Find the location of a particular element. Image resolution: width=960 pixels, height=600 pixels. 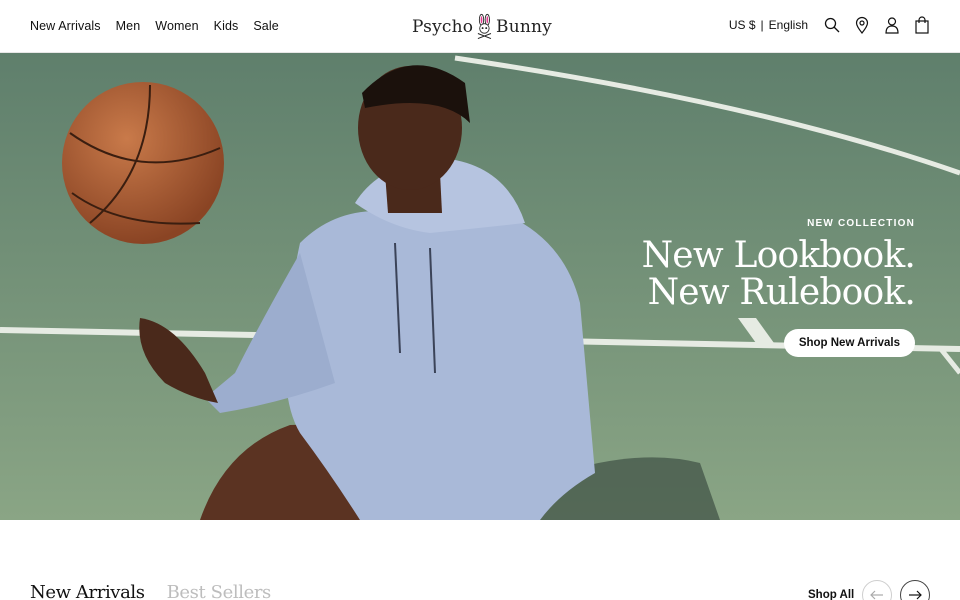

nav-new-arrivals: New Arrivals is located at coordinates (65, 26).